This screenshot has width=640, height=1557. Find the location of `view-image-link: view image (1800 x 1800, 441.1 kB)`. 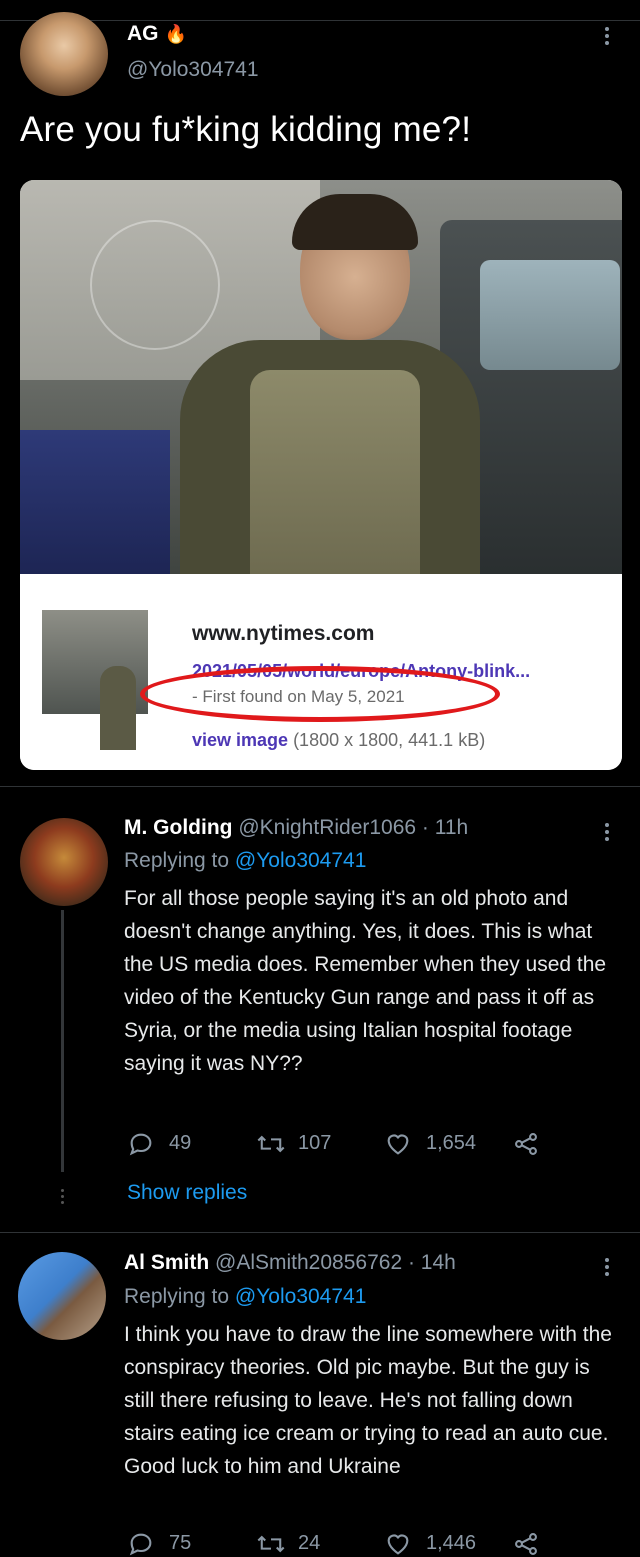

view-image-link: view image (1800 x 1800, 441.1 kB) is located at coordinates (338, 740).